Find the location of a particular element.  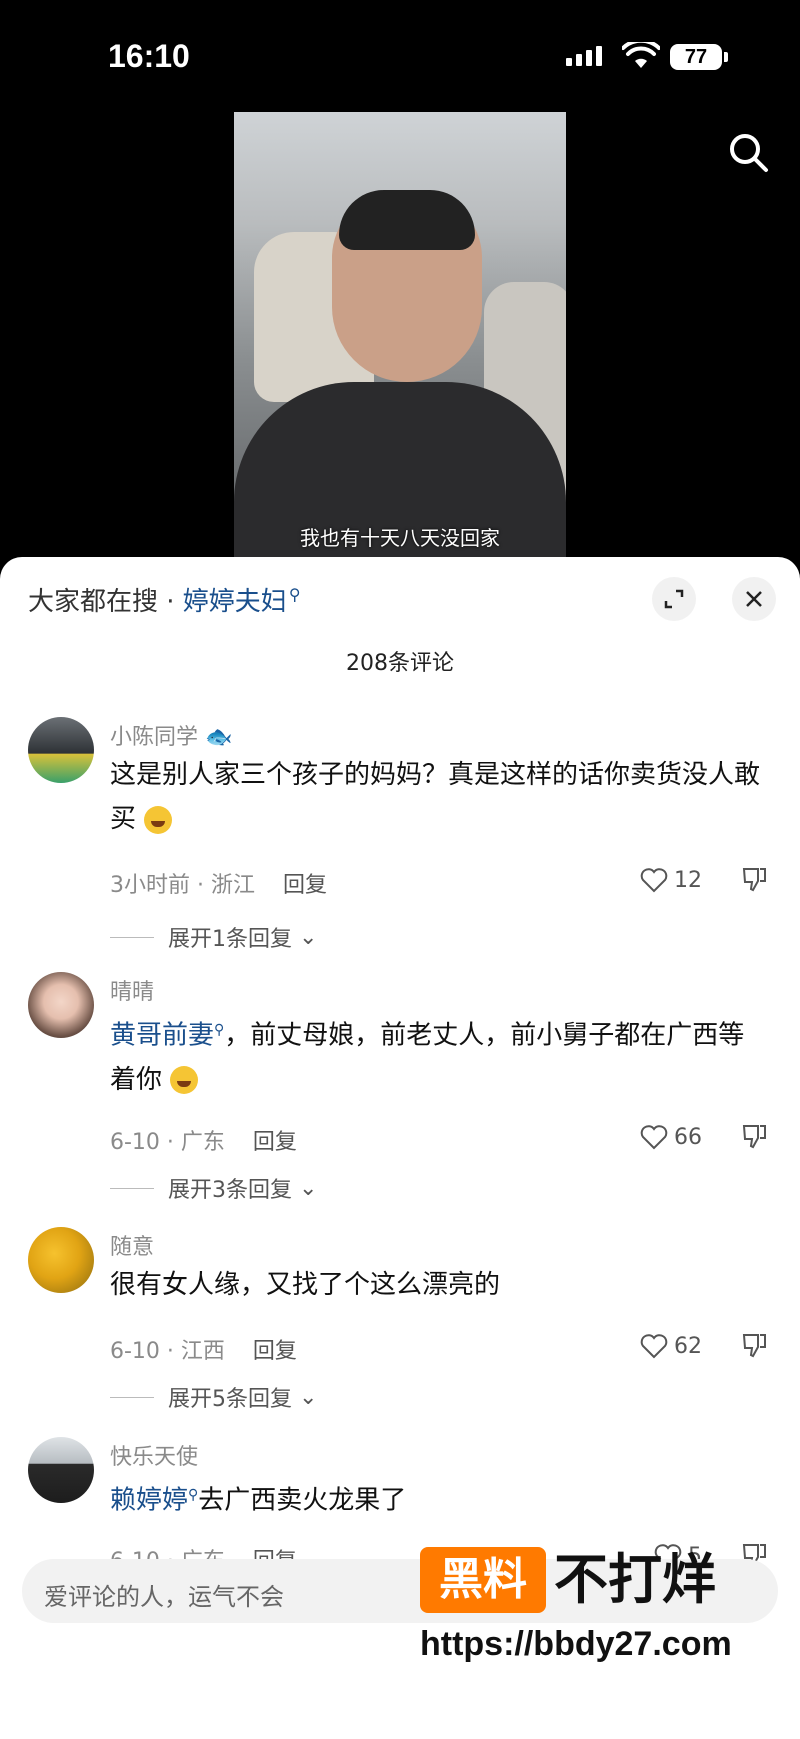

comment-author: 随意 is located at coordinates (132, 1245).